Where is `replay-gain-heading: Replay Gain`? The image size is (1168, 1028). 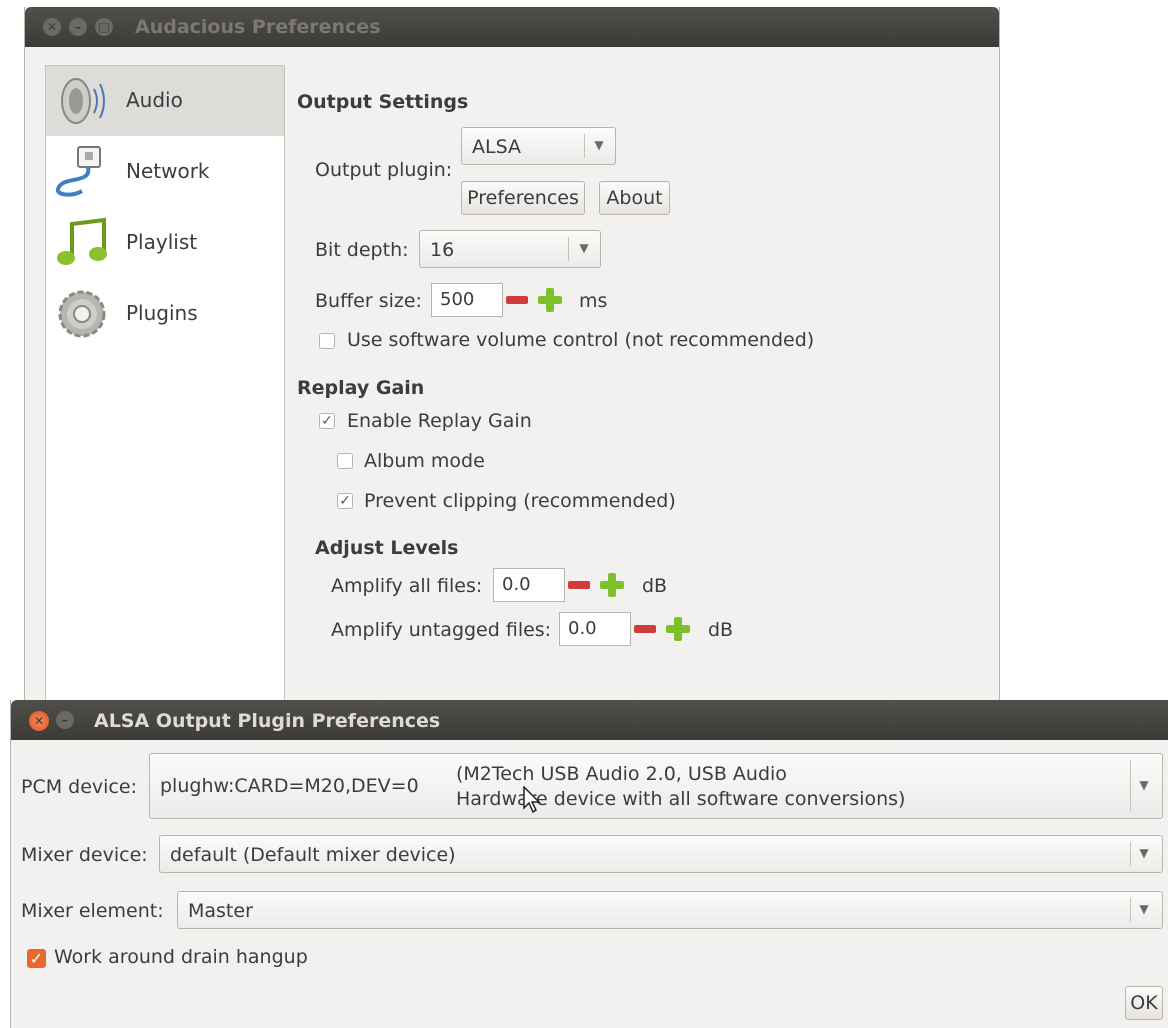 replay-gain-heading: Replay Gain is located at coordinates (361, 388).